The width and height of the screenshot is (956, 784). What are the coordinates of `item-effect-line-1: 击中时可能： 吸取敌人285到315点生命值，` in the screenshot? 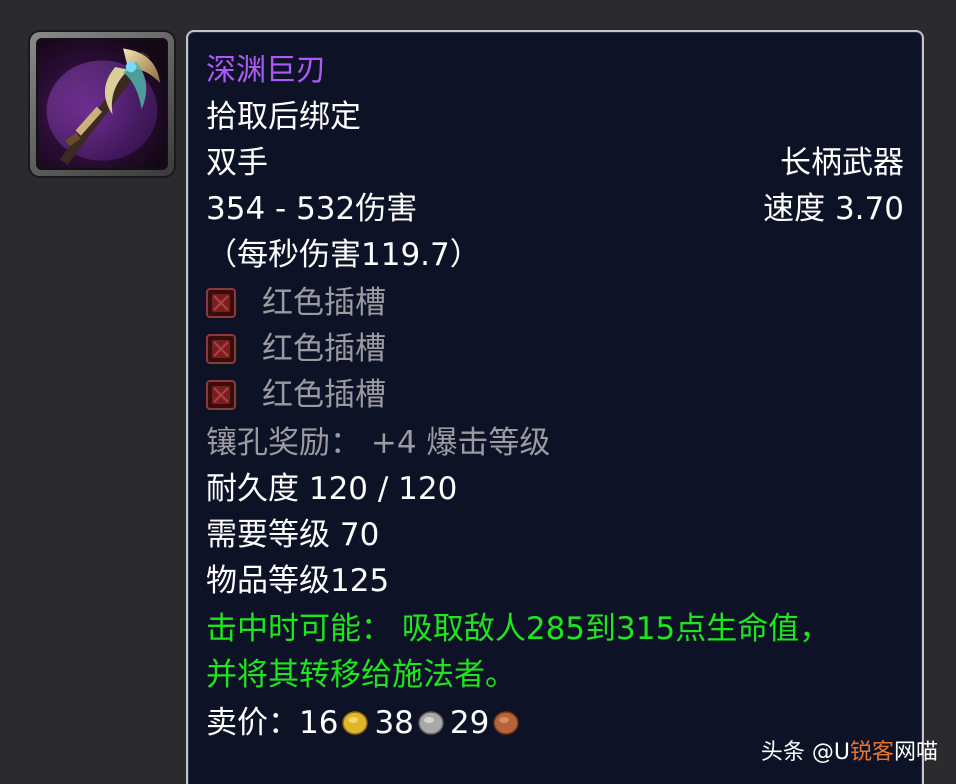 It's located at (518, 629).